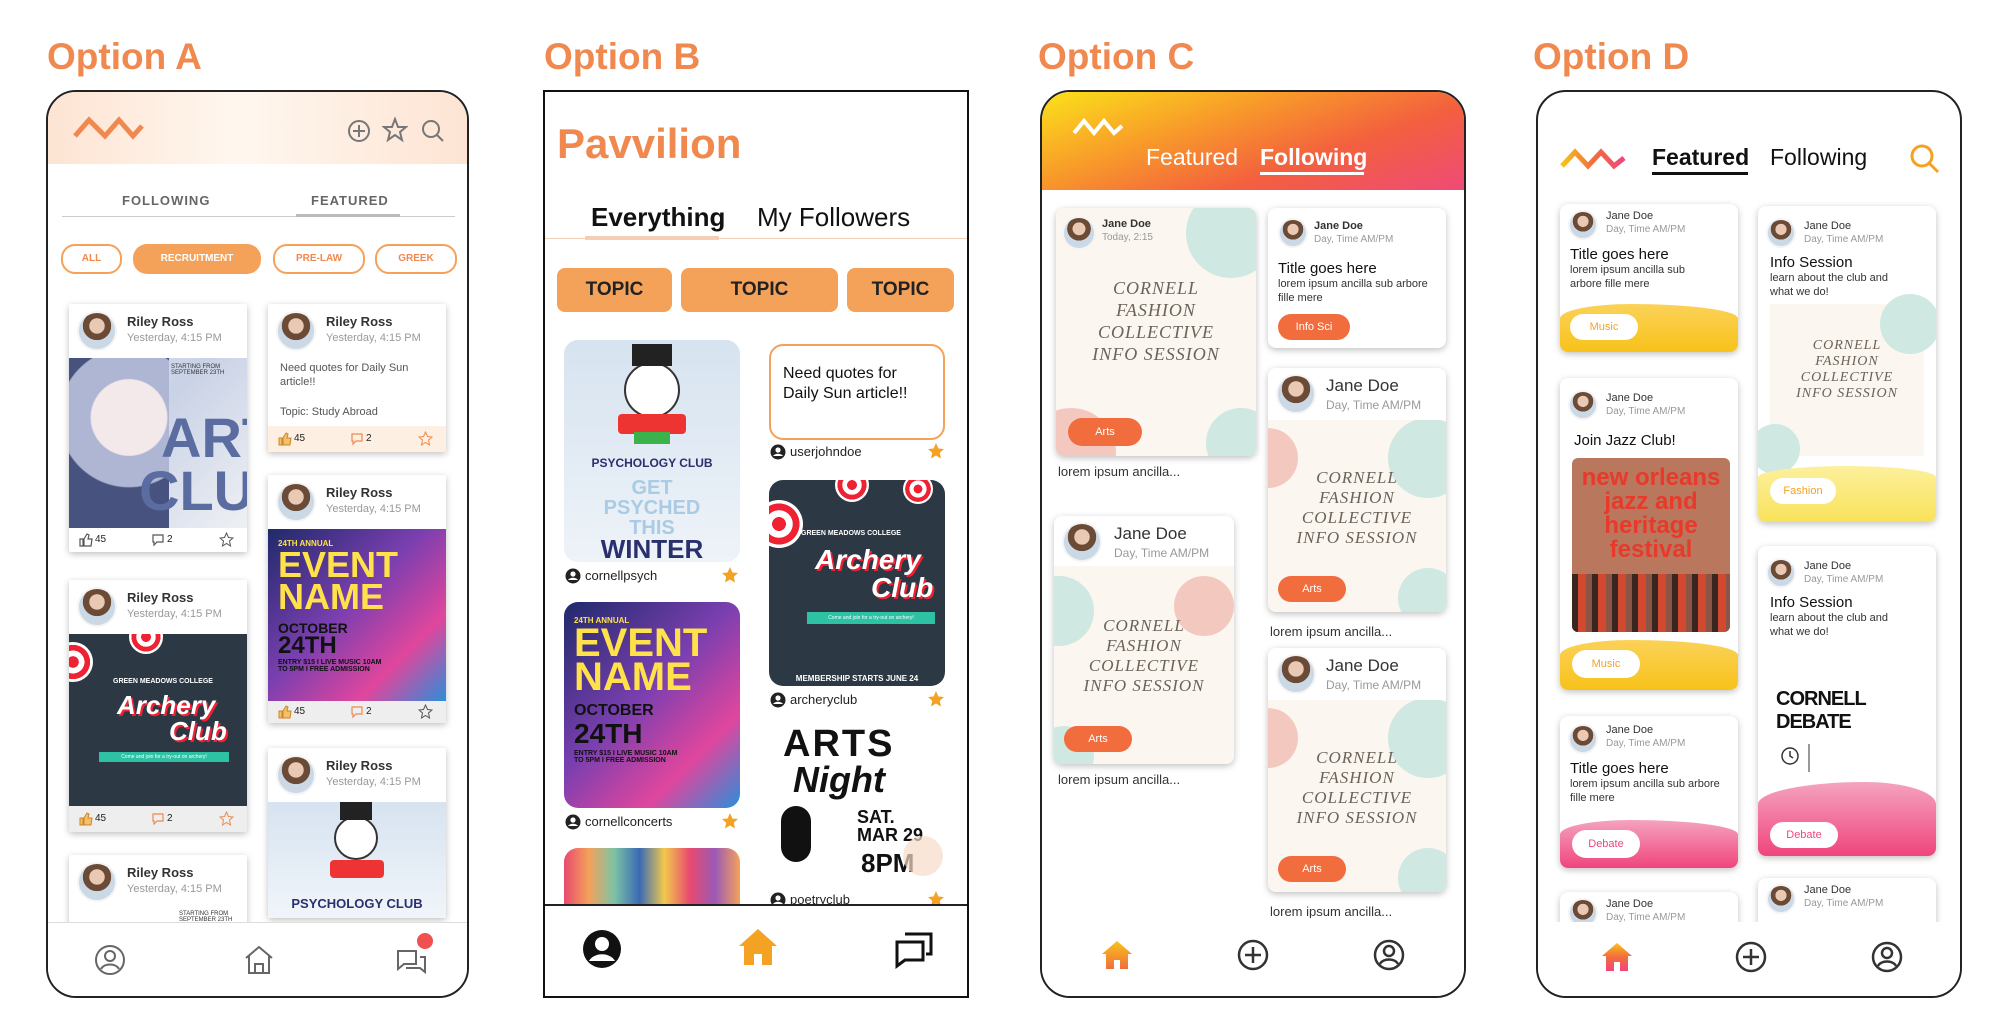  I want to click on chat-icon, so click(914, 949).